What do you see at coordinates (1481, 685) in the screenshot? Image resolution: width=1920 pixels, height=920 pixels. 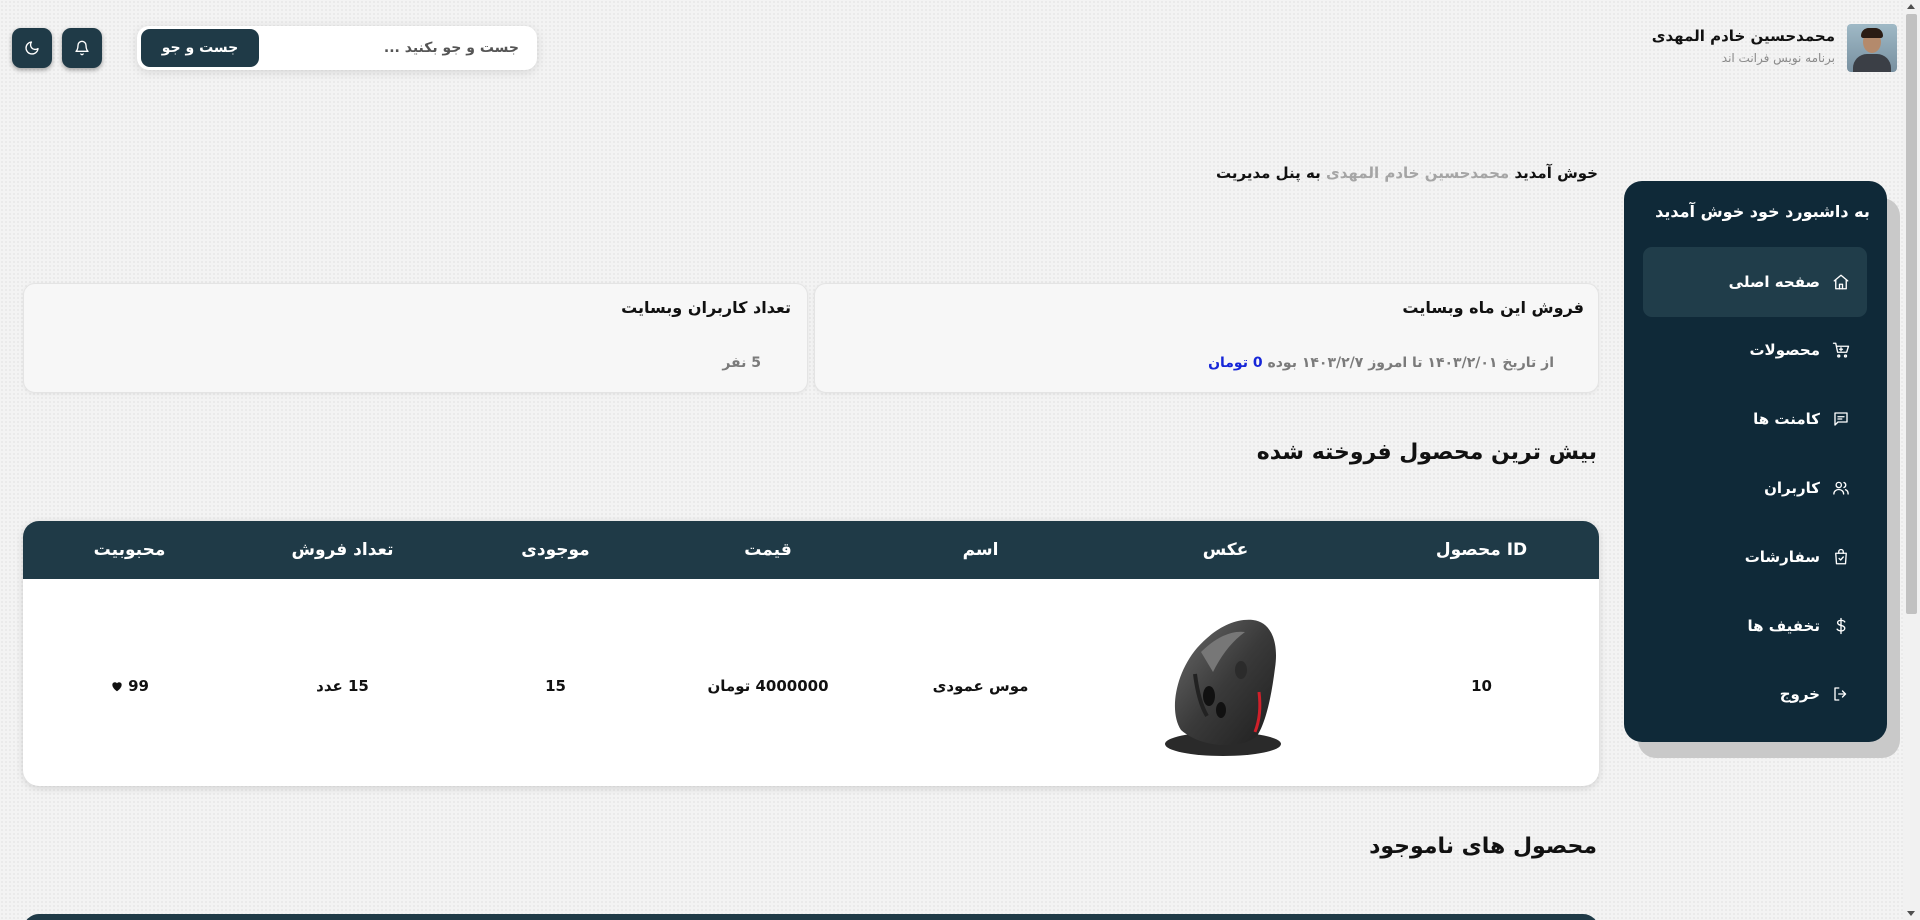 I see `product-id: 10` at bounding box center [1481, 685].